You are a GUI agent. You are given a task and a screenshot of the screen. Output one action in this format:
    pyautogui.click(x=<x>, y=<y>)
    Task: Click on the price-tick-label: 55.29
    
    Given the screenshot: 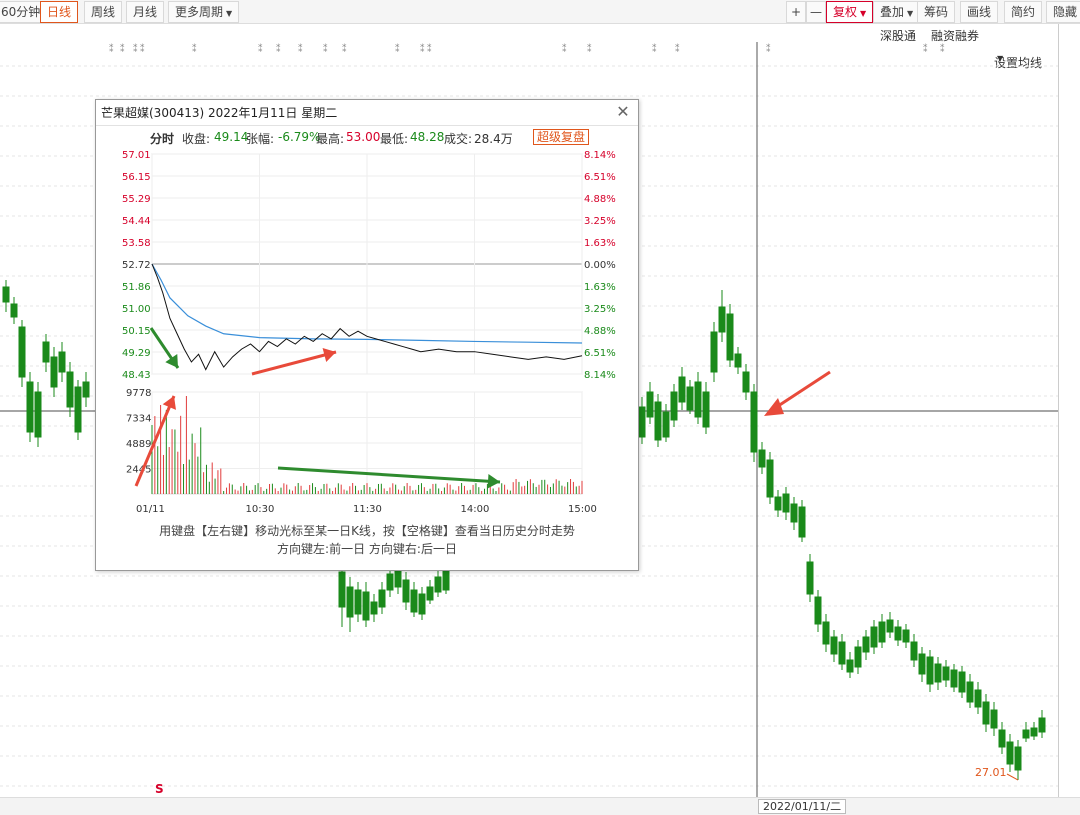 What is the action you would take?
    pyautogui.click(x=136, y=199)
    